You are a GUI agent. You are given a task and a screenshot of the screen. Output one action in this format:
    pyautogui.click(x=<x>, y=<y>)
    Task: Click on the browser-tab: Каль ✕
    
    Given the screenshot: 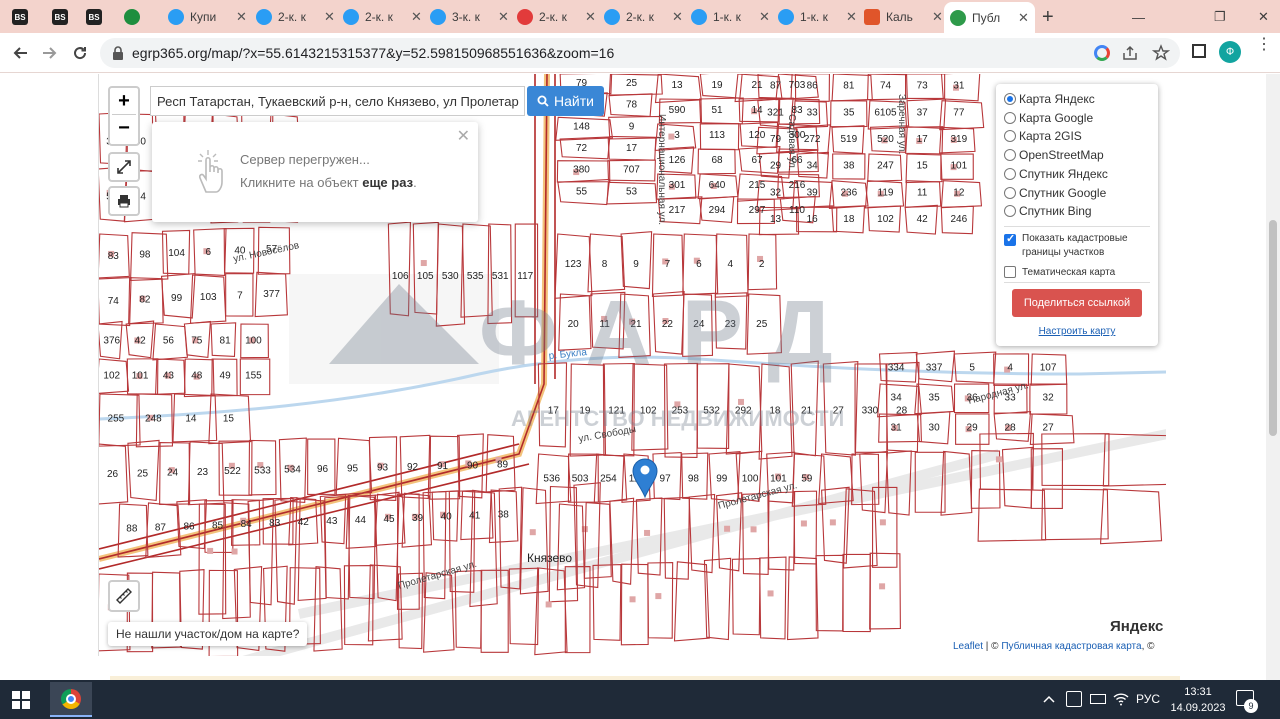 What is the action you would take?
    pyautogui.click(x=903, y=17)
    